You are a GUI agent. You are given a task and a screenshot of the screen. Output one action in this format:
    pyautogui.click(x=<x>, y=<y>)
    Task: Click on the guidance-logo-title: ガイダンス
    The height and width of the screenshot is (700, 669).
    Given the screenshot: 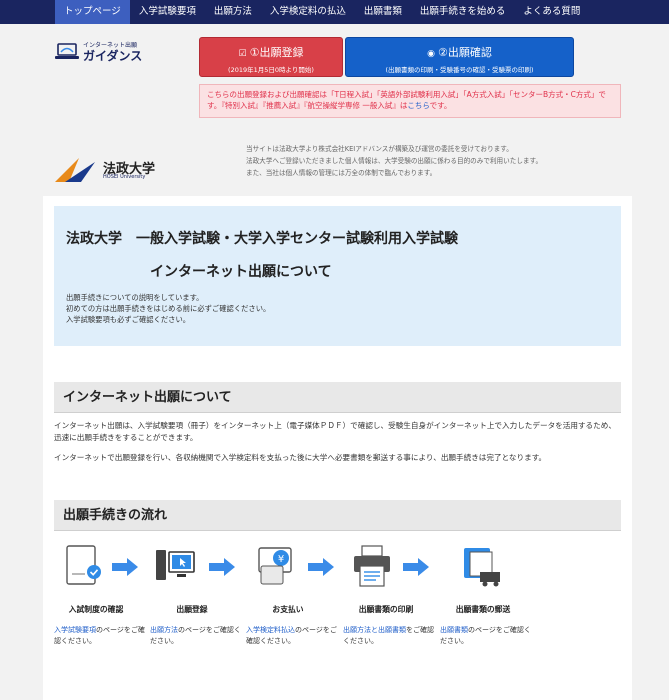 What is the action you would take?
    pyautogui.click(x=113, y=56)
    